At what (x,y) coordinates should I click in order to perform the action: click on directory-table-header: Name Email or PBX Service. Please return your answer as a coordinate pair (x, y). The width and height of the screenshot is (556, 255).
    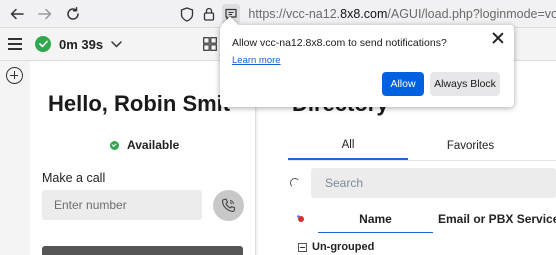
    Looking at the image, I should click on (422, 219).